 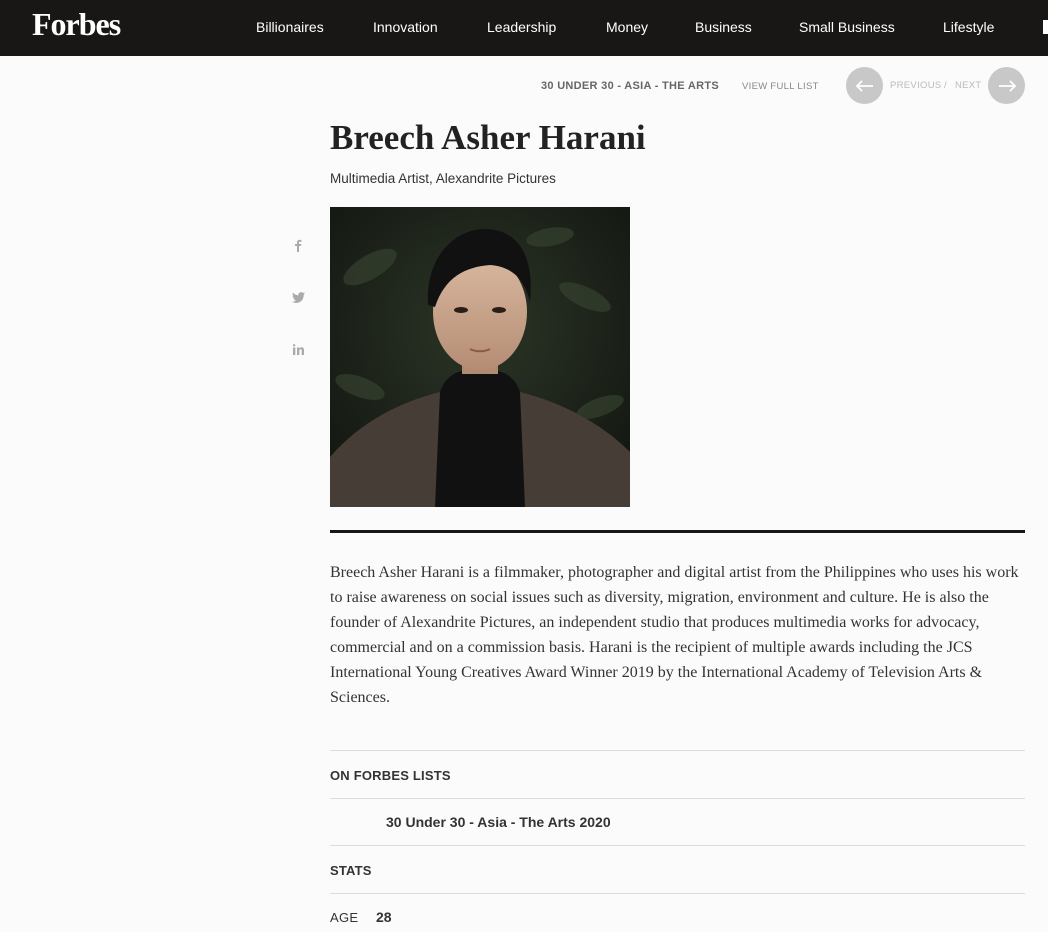 I want to click on nav-leadership: Leadership, so click(x=521, y=27).